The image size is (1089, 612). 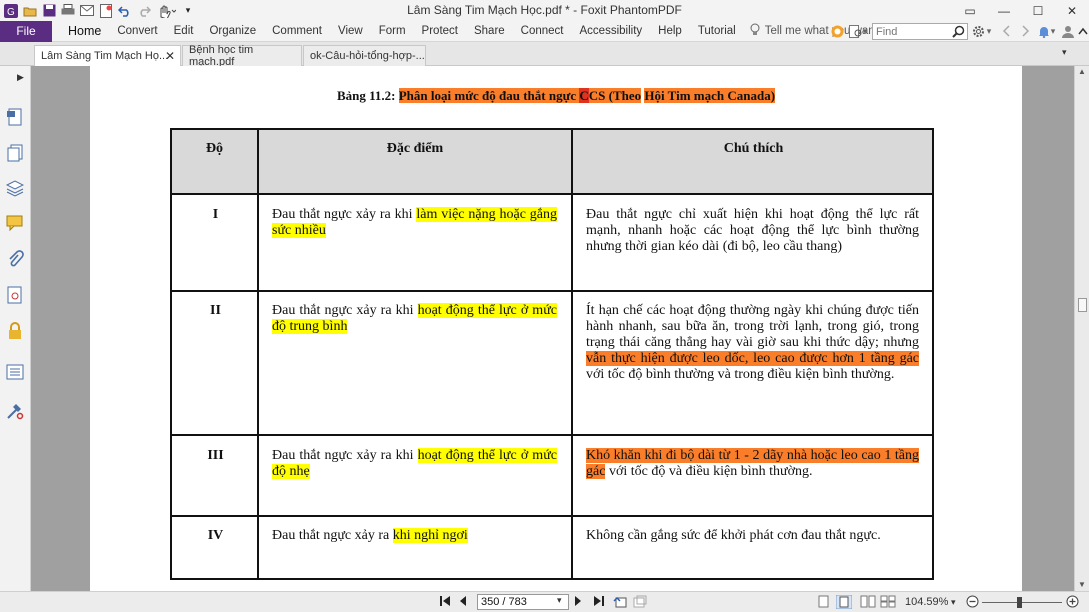 I want to click on new-document-icon, so click(x=106, y=11).